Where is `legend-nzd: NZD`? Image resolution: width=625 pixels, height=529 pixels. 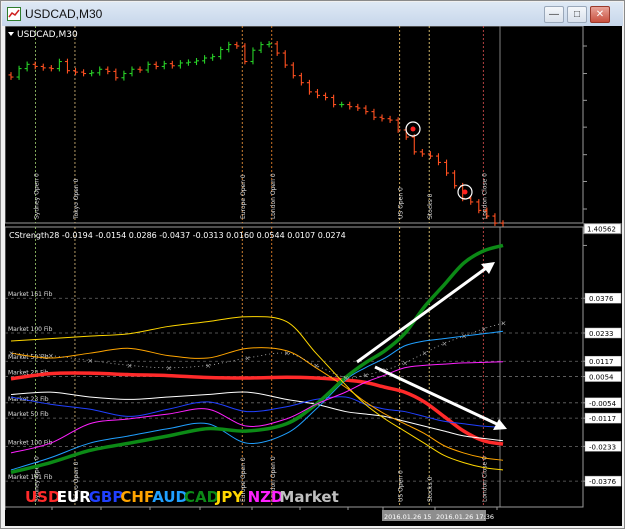 legend-nzd: NZD is located at coordinates (266, 497).